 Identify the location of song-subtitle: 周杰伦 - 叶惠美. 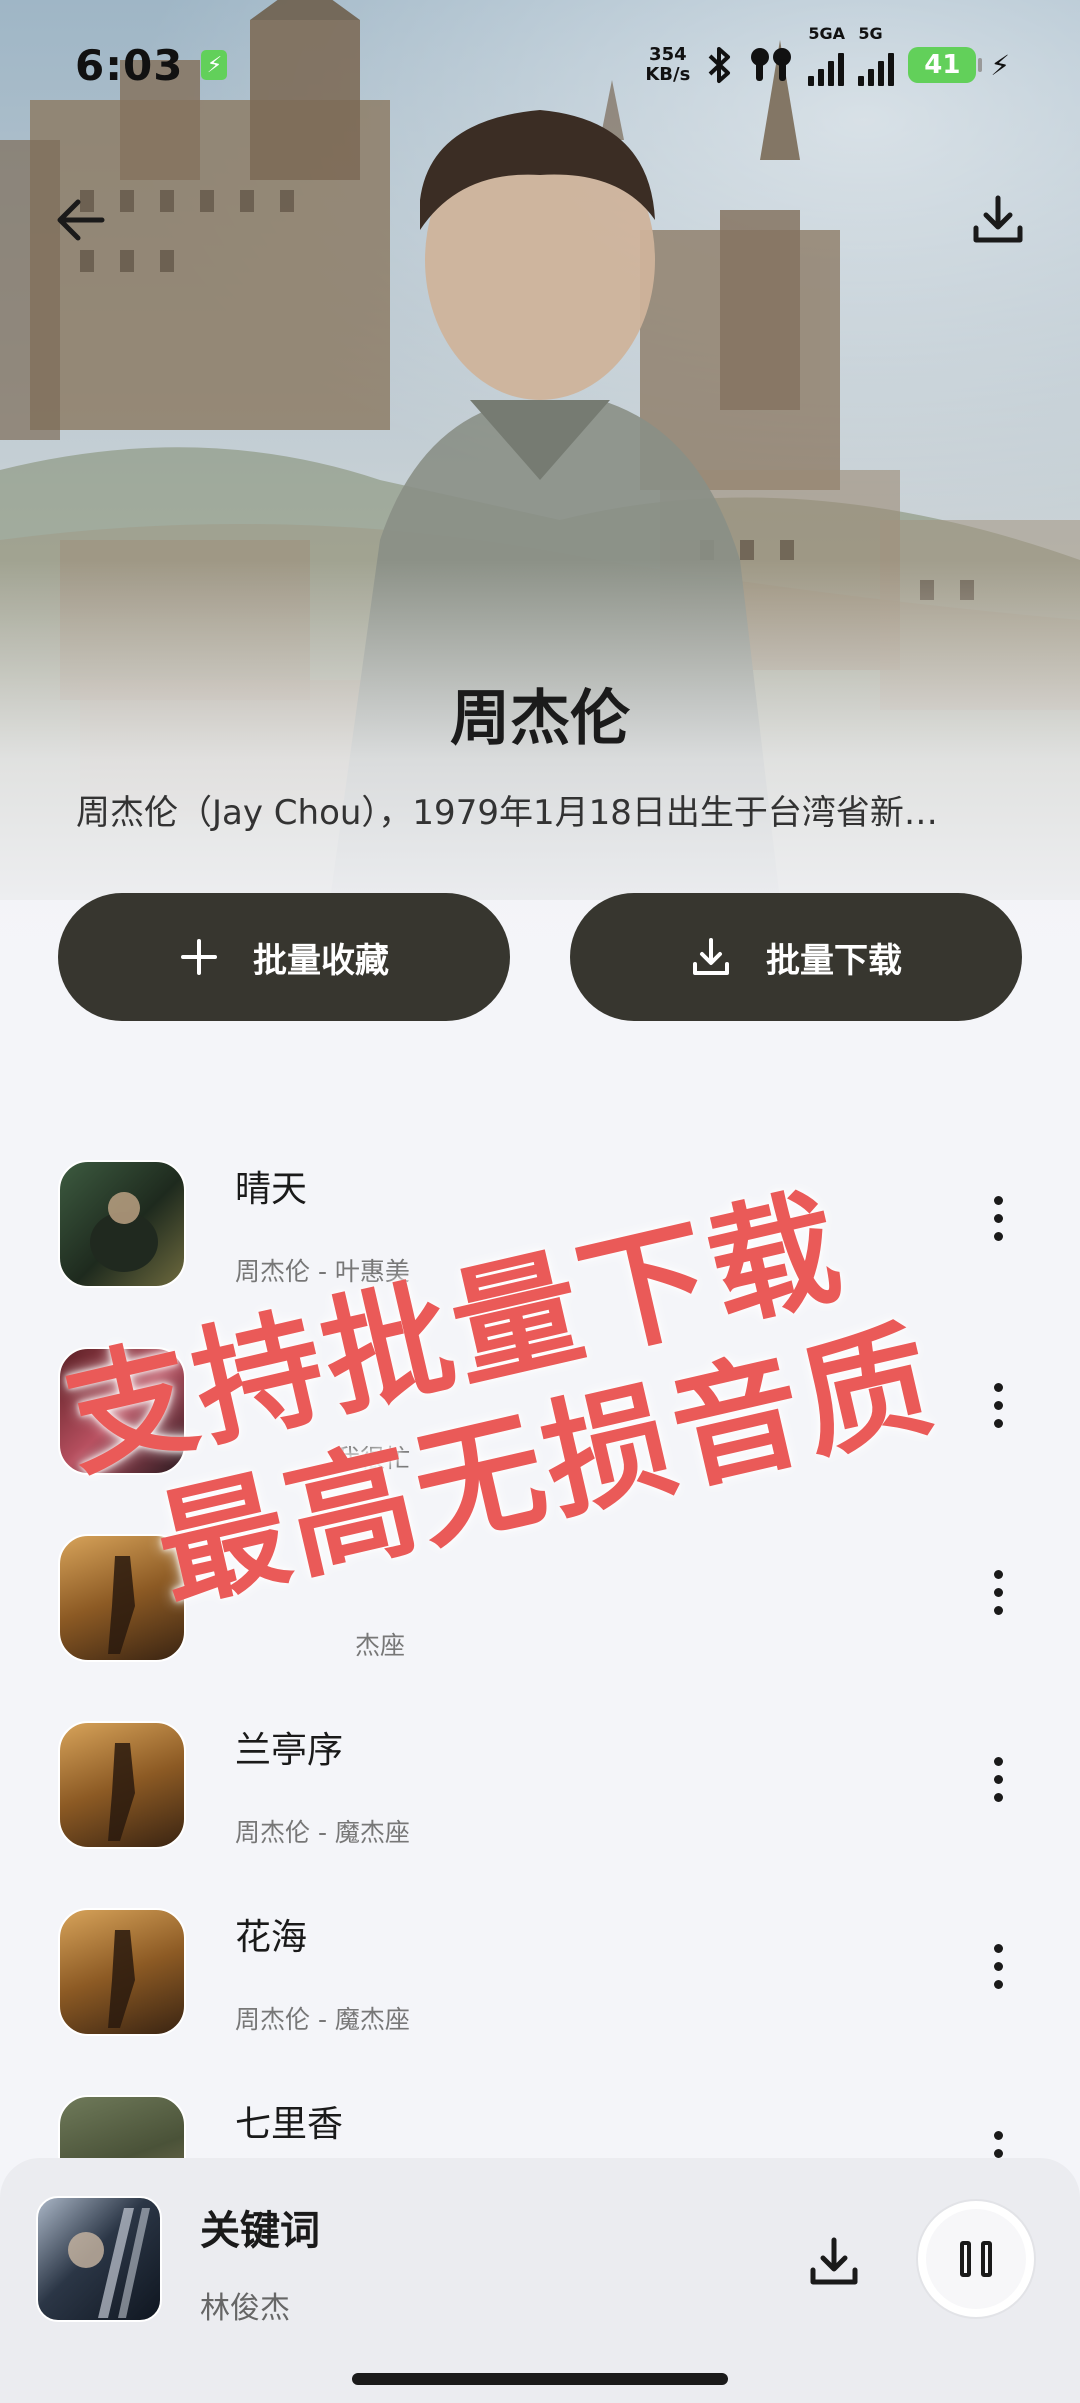
(322, 1271).